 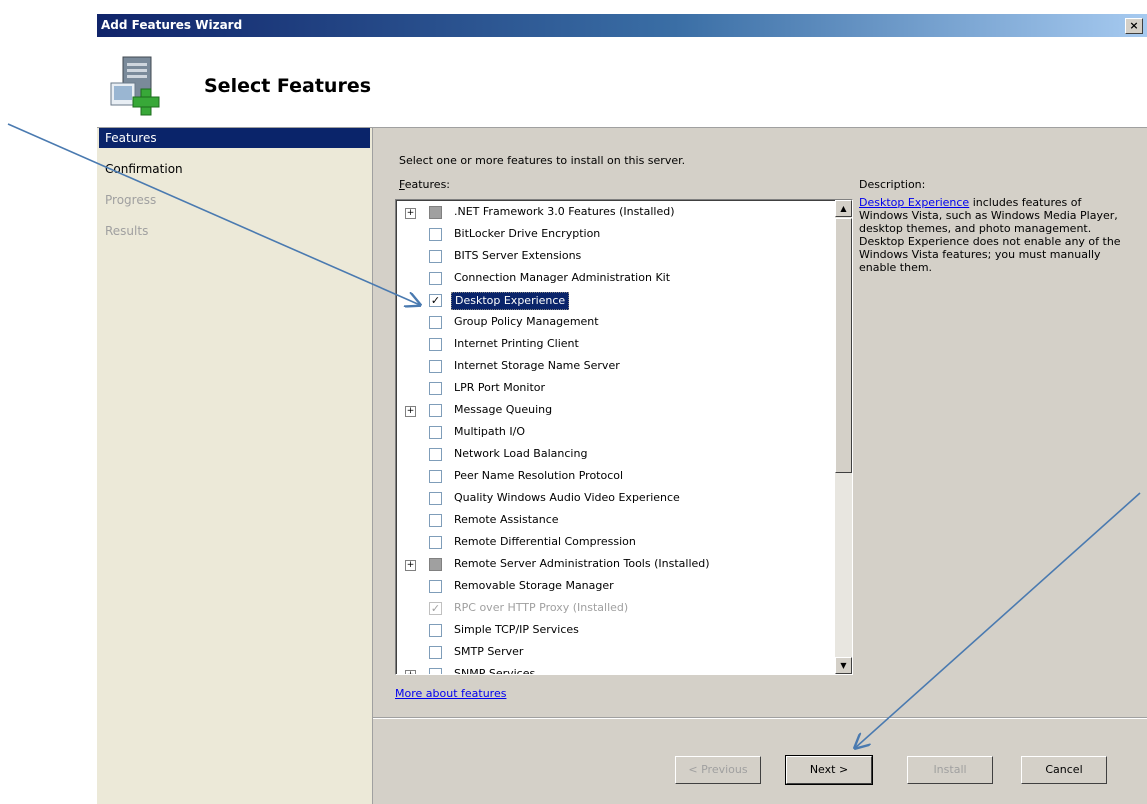 I want to click on feature-row: Connection Manager Administration Kit, so click(x=616, y=280).